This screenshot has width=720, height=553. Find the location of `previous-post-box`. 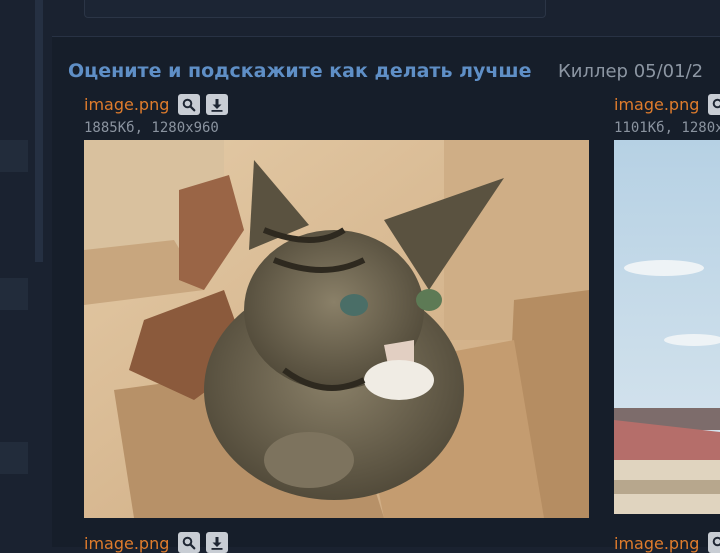

previous-post-box is located at coordinates (315, 9).